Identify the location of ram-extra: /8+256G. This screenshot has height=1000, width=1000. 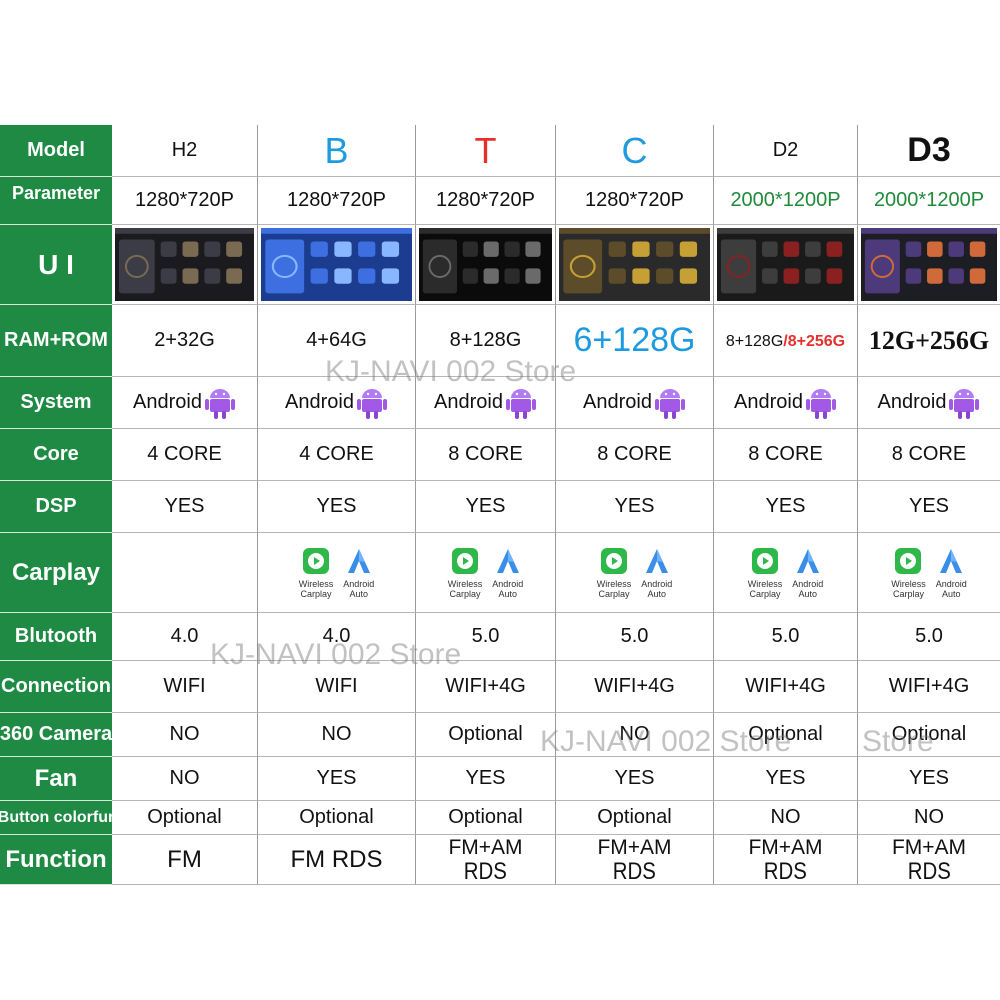
(814, 341).